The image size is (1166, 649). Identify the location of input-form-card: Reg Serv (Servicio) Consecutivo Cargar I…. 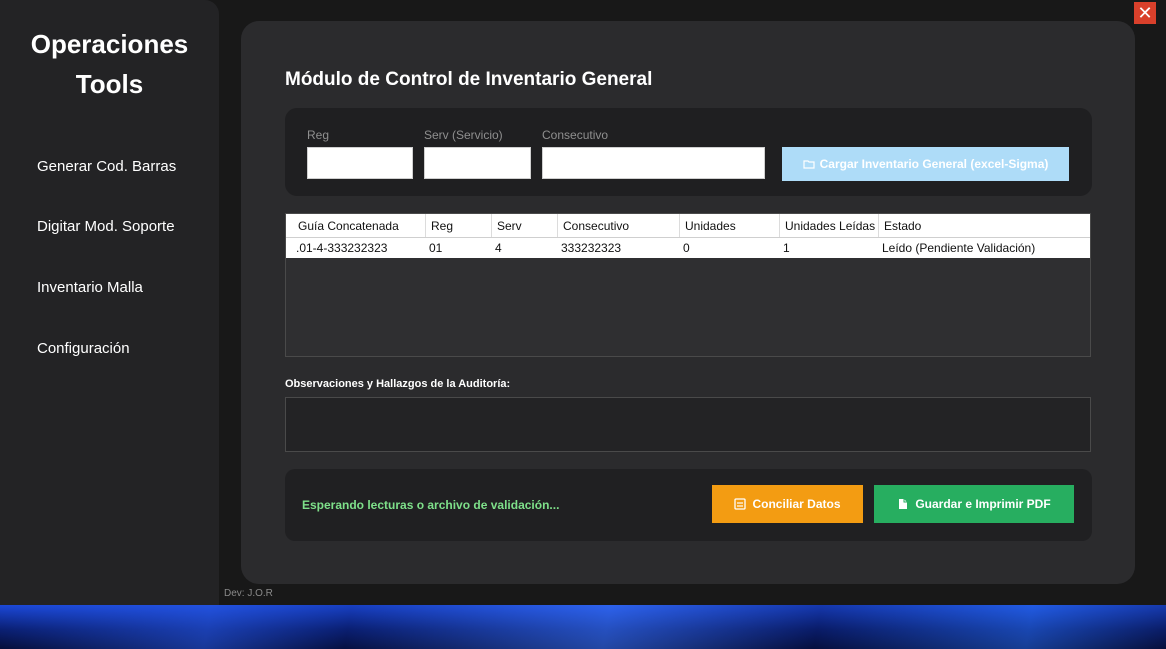
(688, 152).